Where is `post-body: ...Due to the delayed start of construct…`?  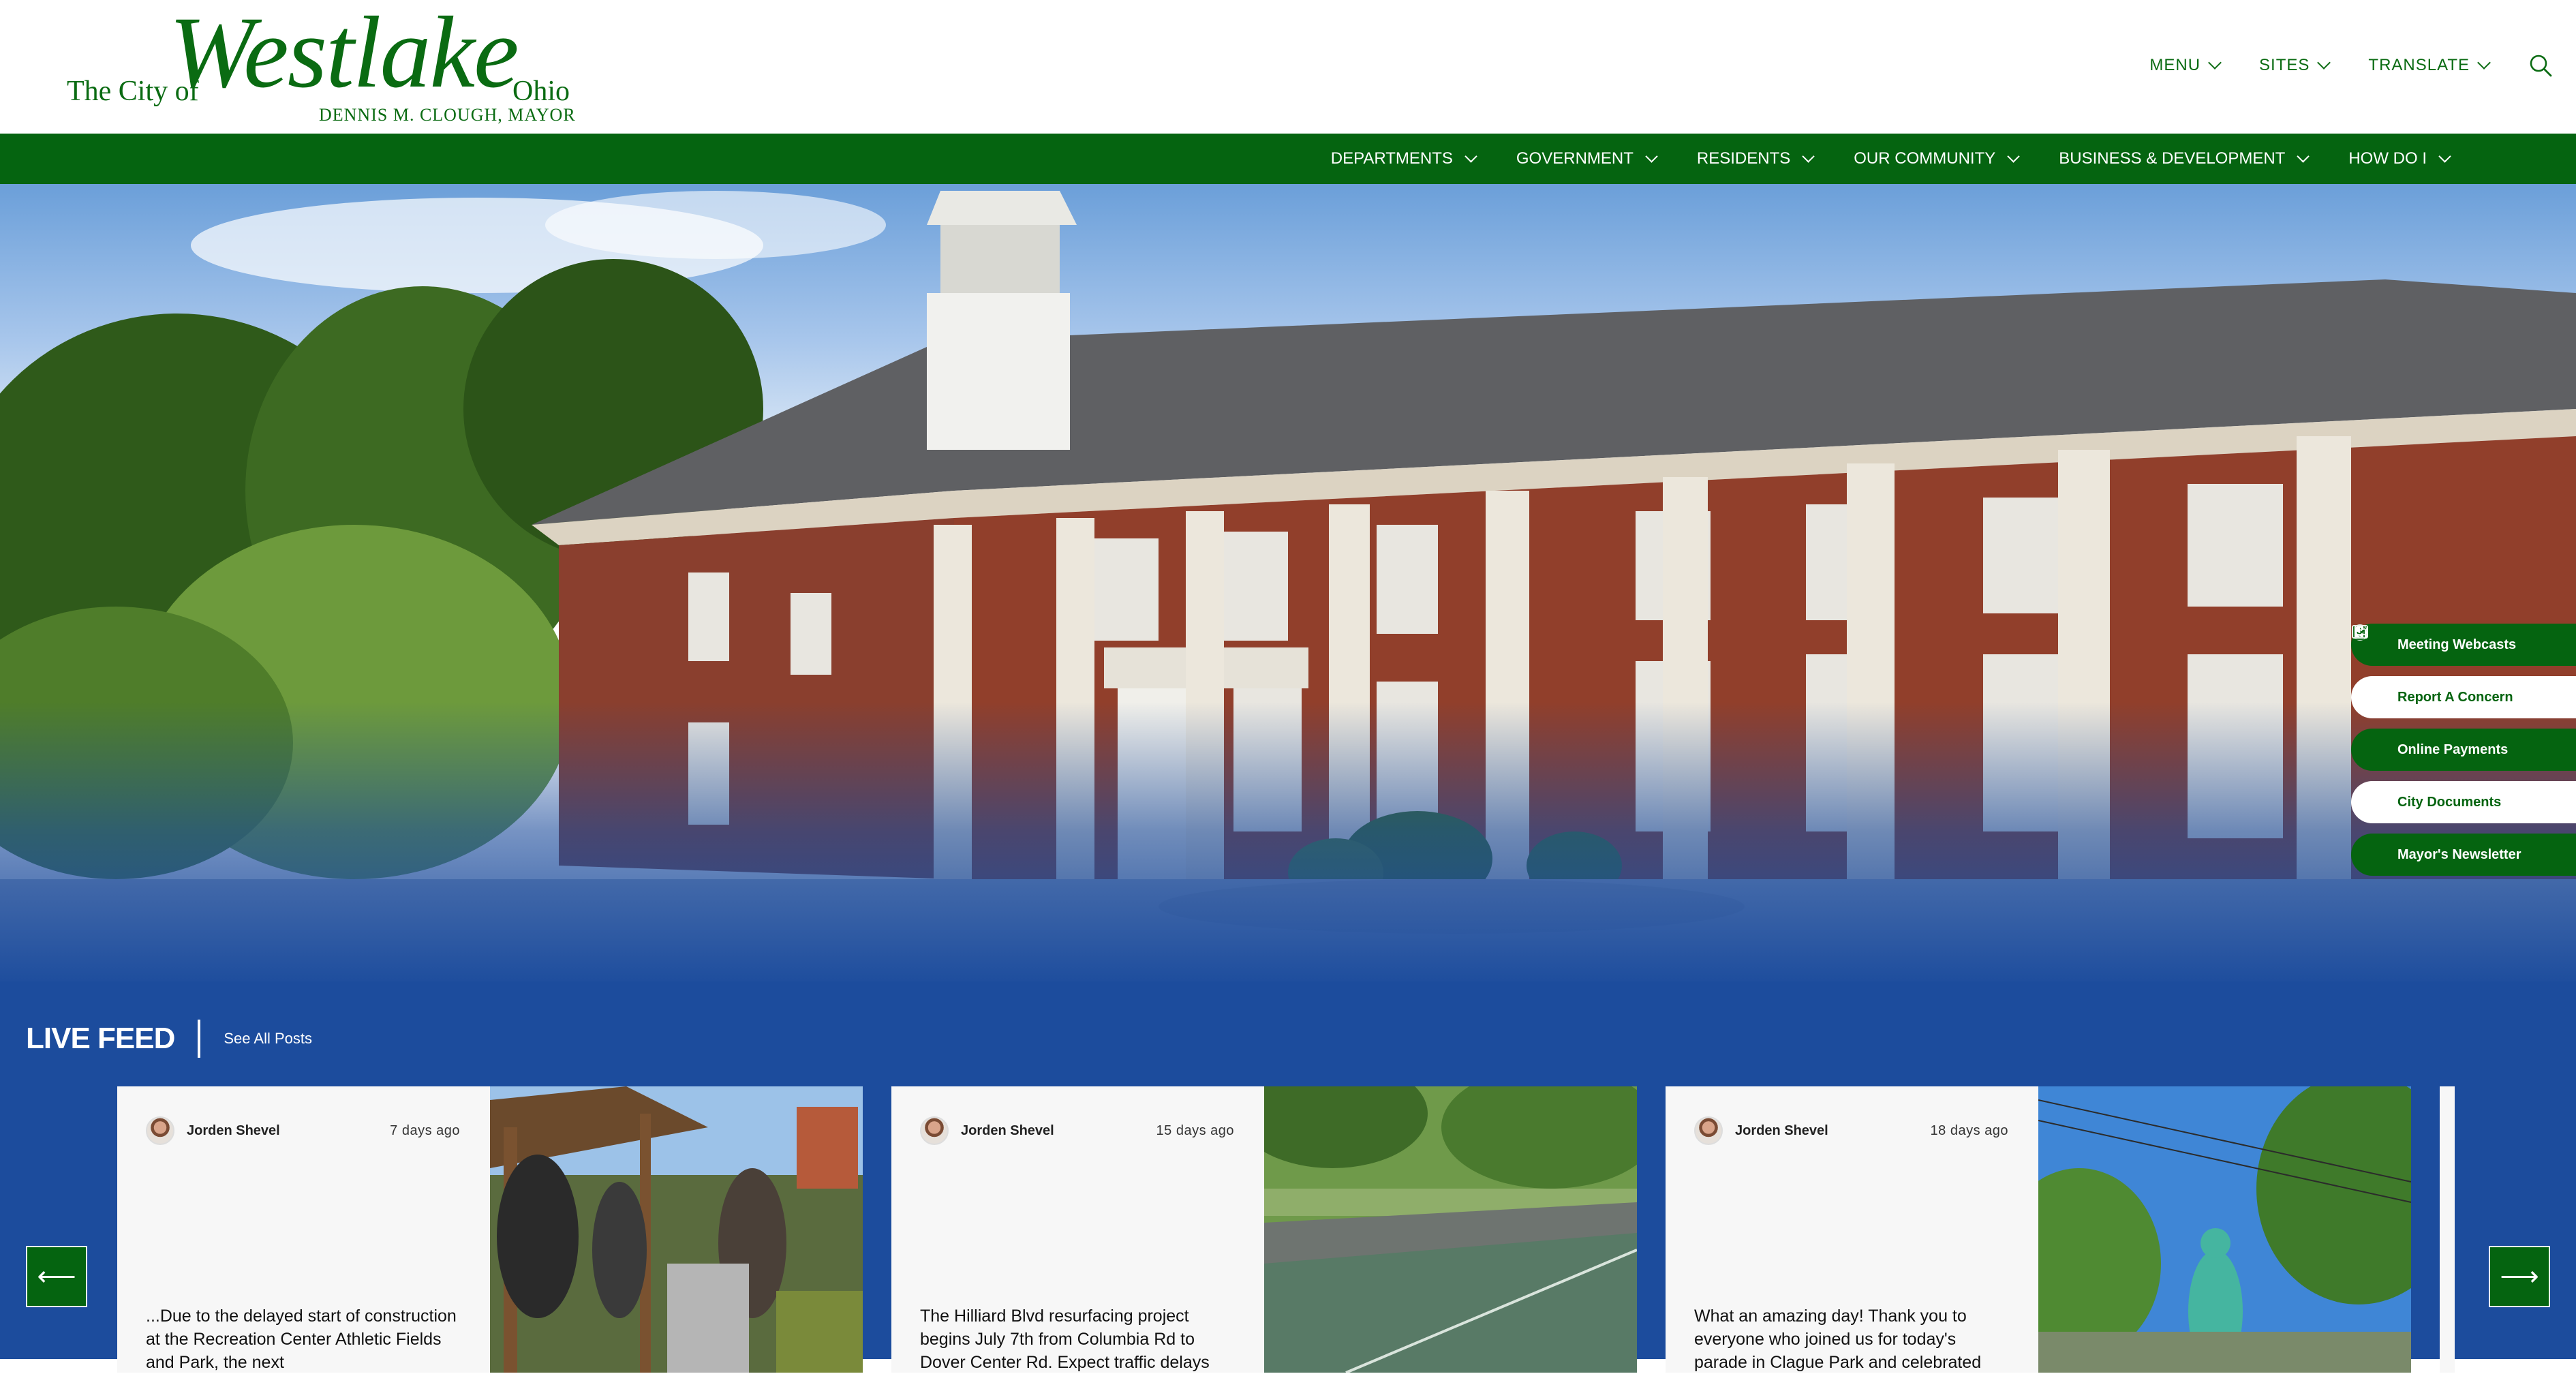
post-body: ...Due to the delayed start of construct… is located at coordinates (301, 1339).